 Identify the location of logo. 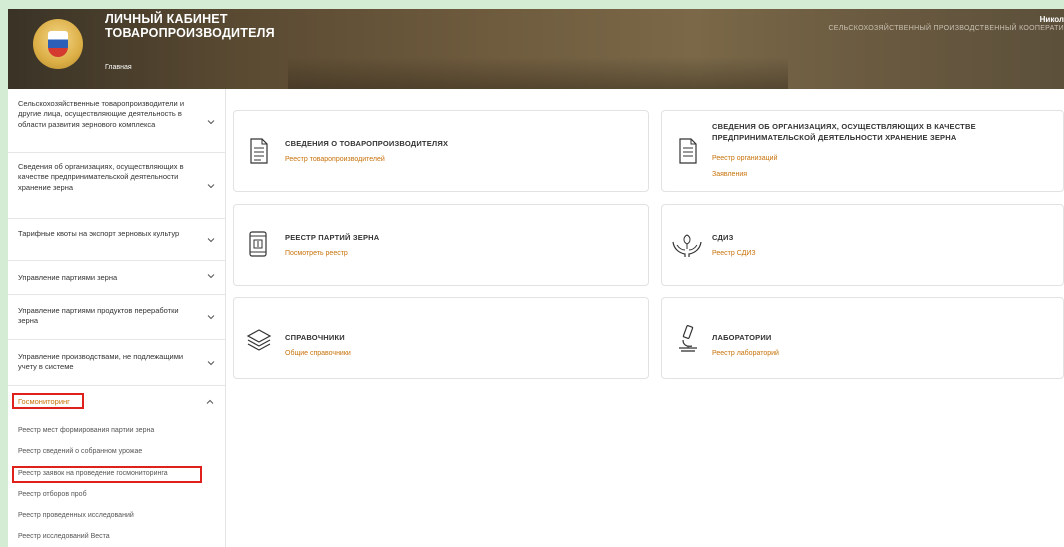
(58, 44).